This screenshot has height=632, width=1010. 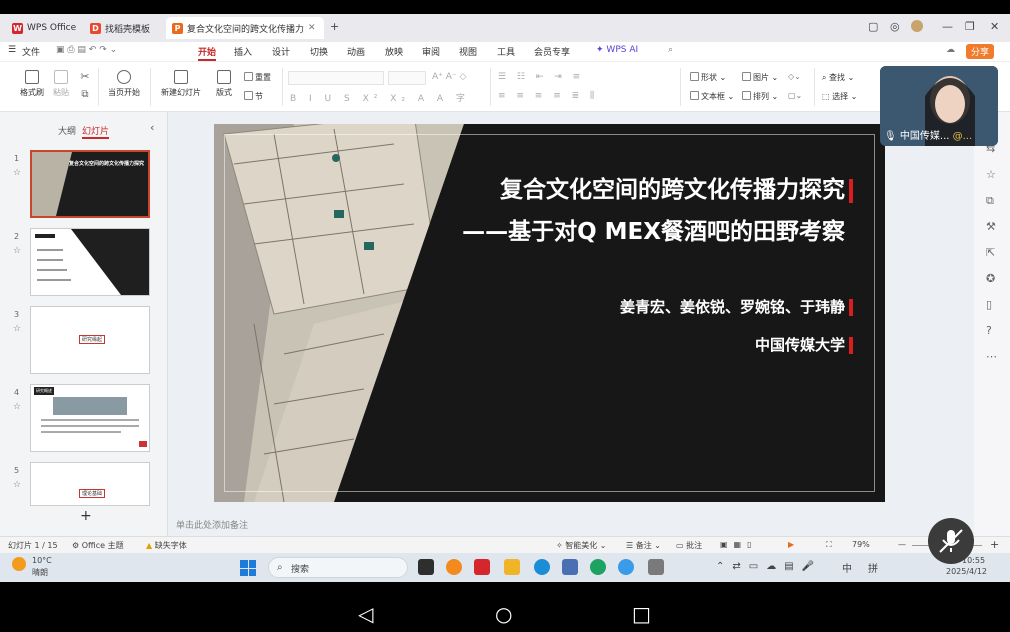 I want to click on find-button: ⌕ 查找 ⌄, so click(x=838, y=77).